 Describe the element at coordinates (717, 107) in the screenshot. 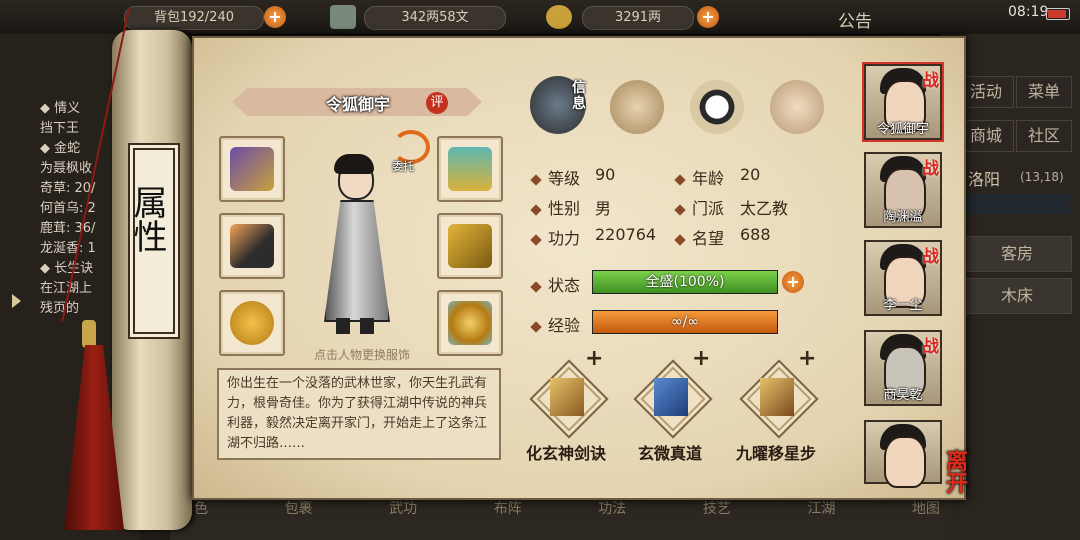

I see `taiji-tab-icon` at that location.